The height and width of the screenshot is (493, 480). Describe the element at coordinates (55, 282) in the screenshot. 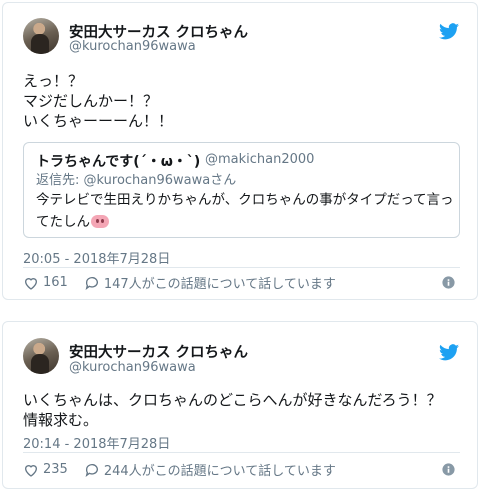

I see `like-count: 161` at that location.